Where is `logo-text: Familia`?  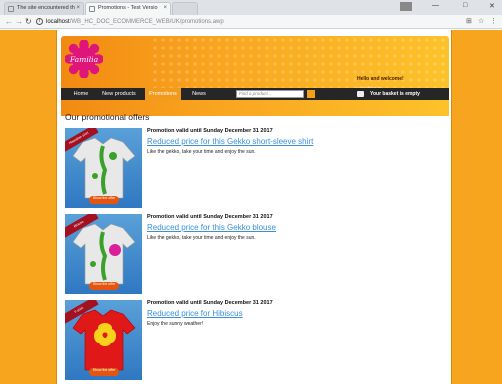
logo-text: Familia is located at coordinates (84, 59).